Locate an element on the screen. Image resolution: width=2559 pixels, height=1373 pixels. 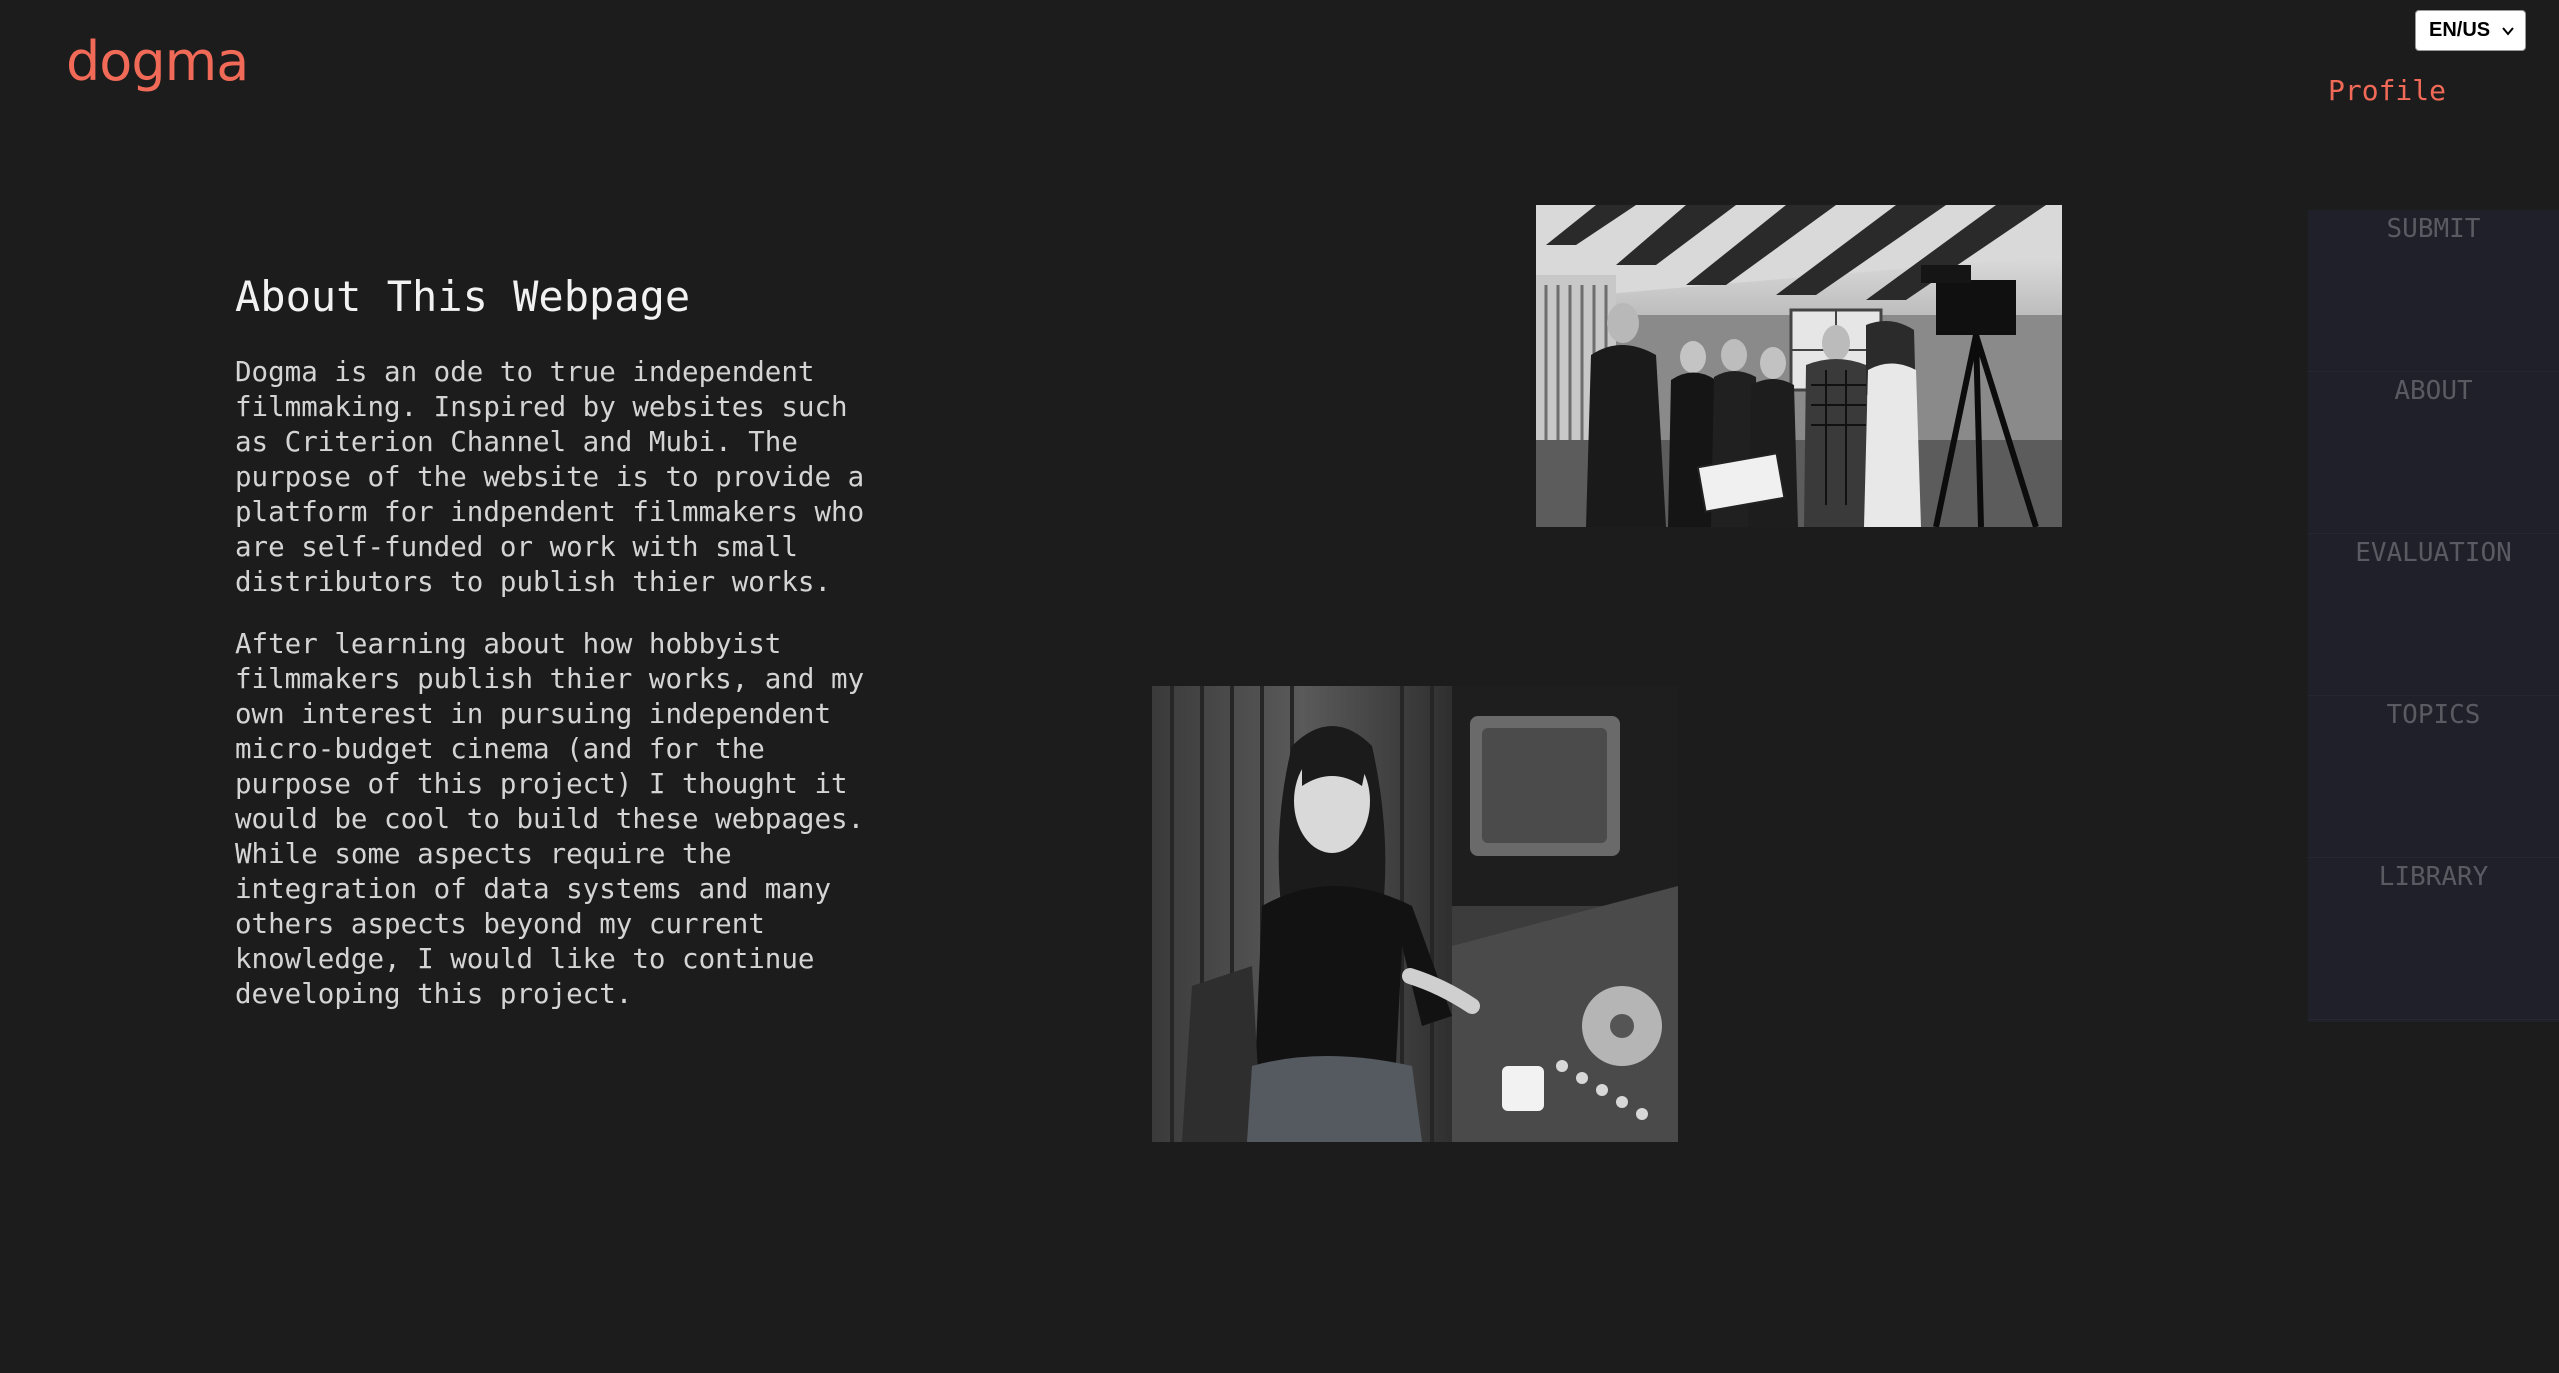
logo: dogma is located at coordinates (157, 61).